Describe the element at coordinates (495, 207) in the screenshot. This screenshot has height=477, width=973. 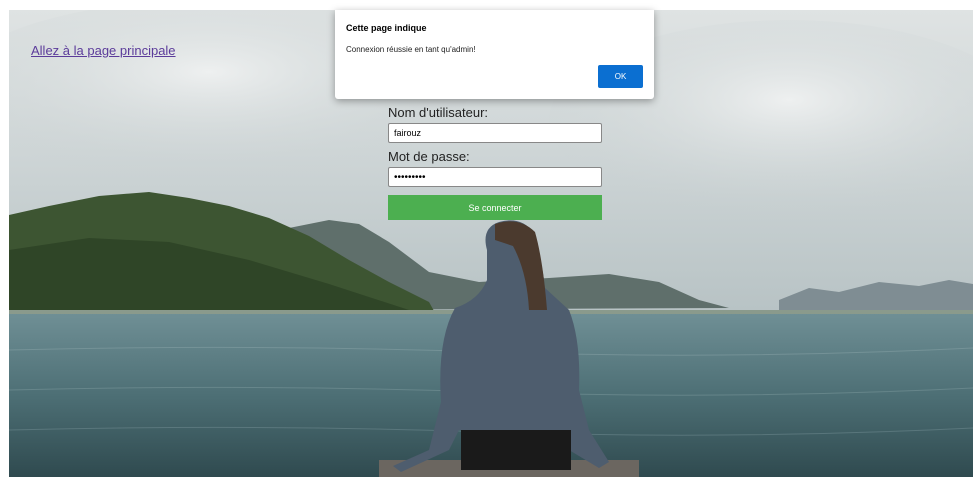
I see `login-button: Se connecter` at that location.